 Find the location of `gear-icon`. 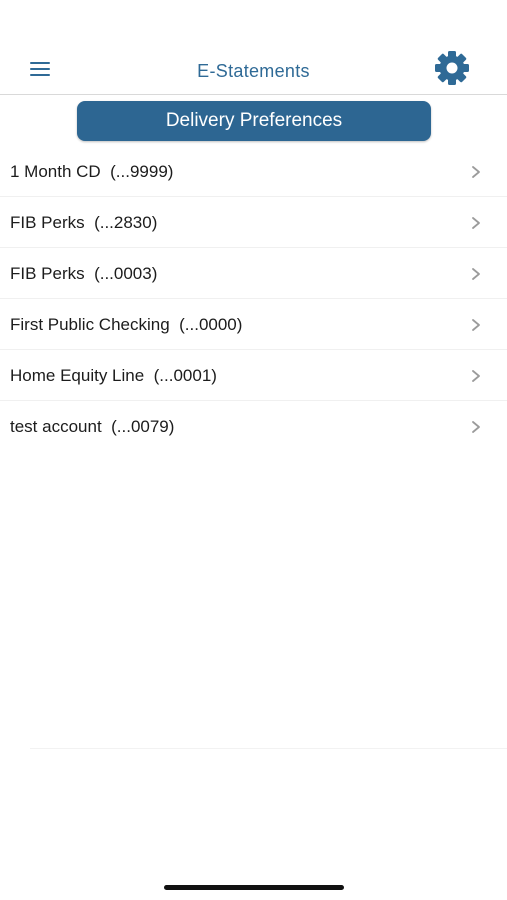

gear-icon is located at coordinates (452, 68).